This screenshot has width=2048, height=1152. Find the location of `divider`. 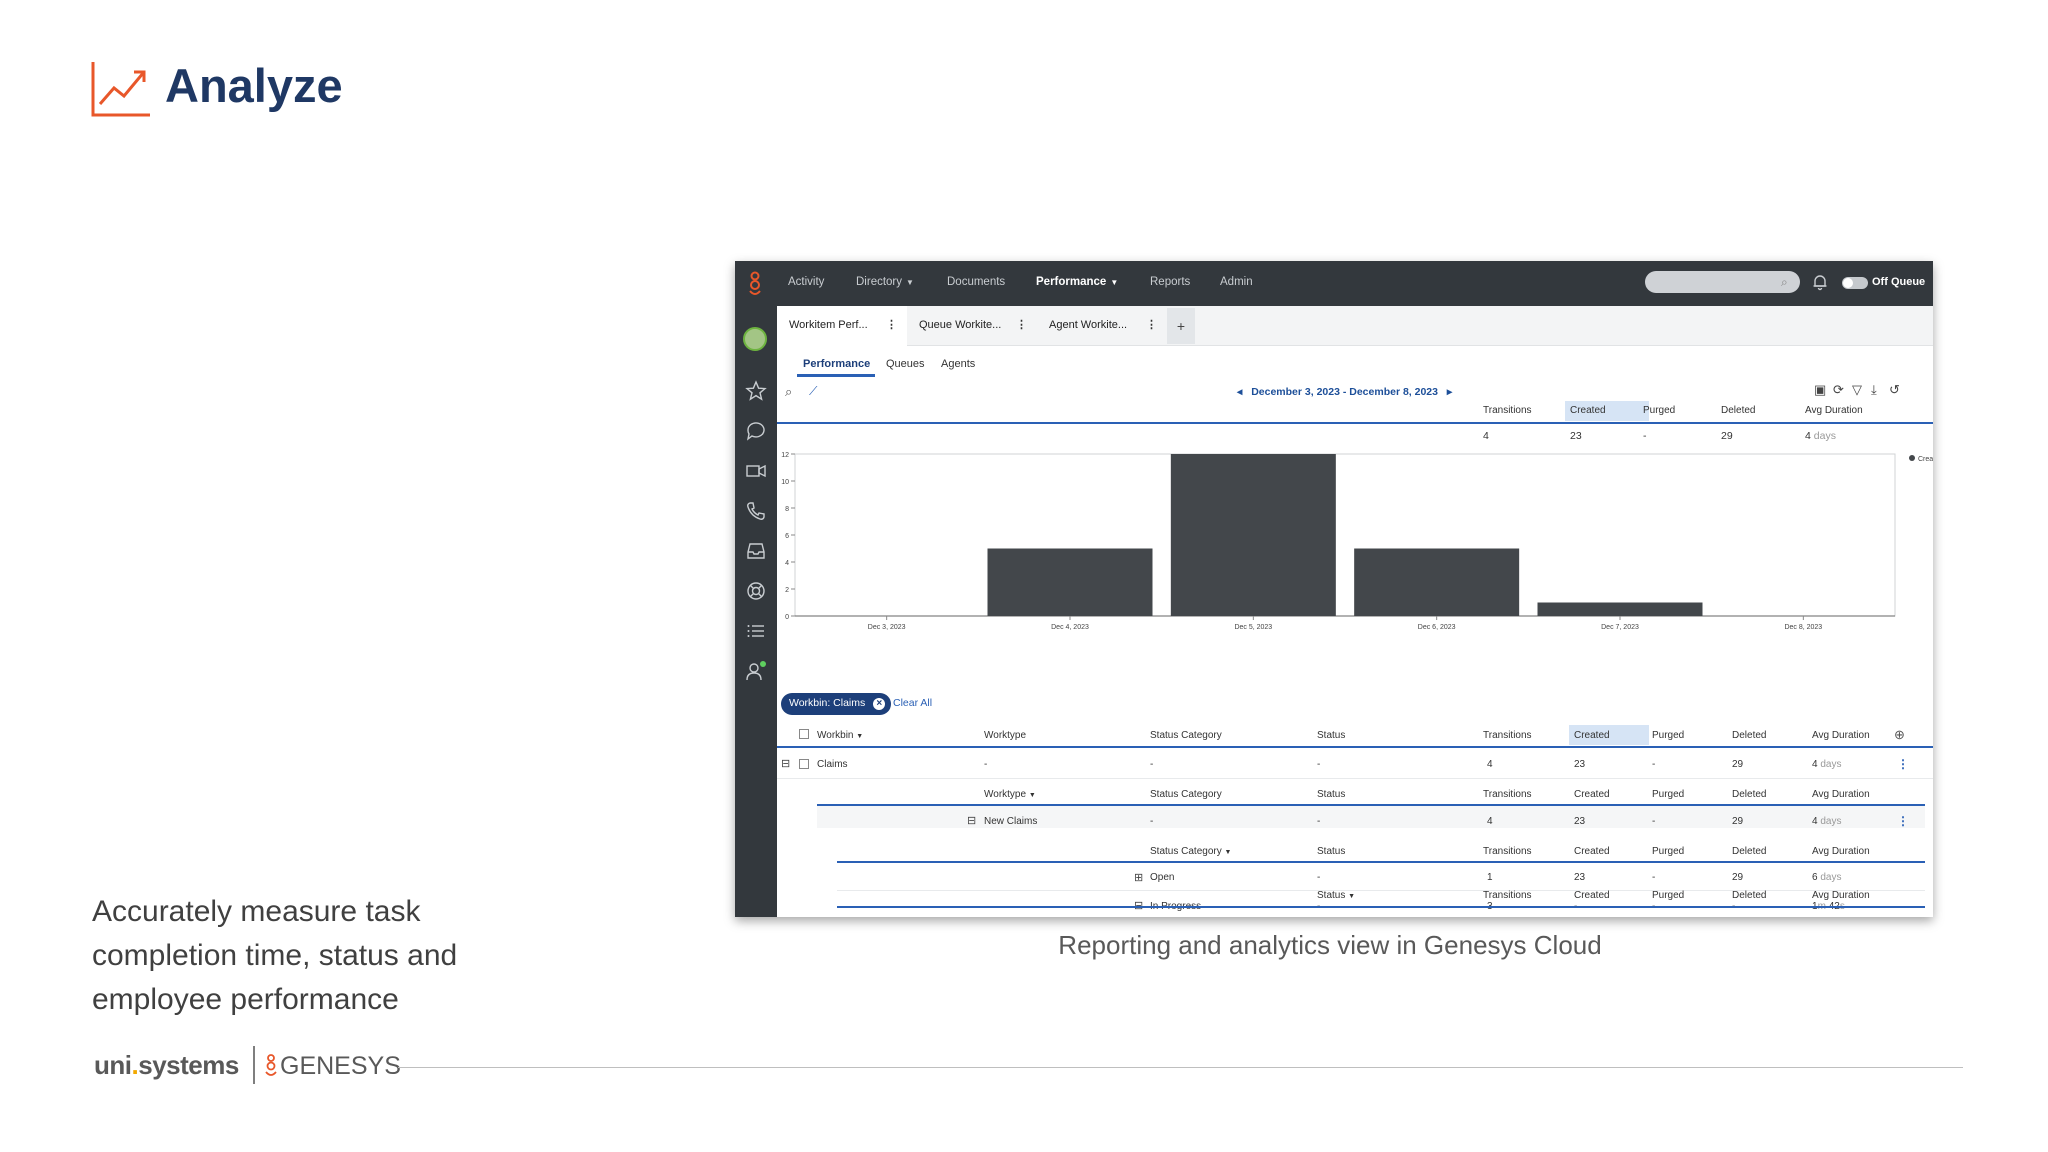

divider is located at coordinates (1355, 423).